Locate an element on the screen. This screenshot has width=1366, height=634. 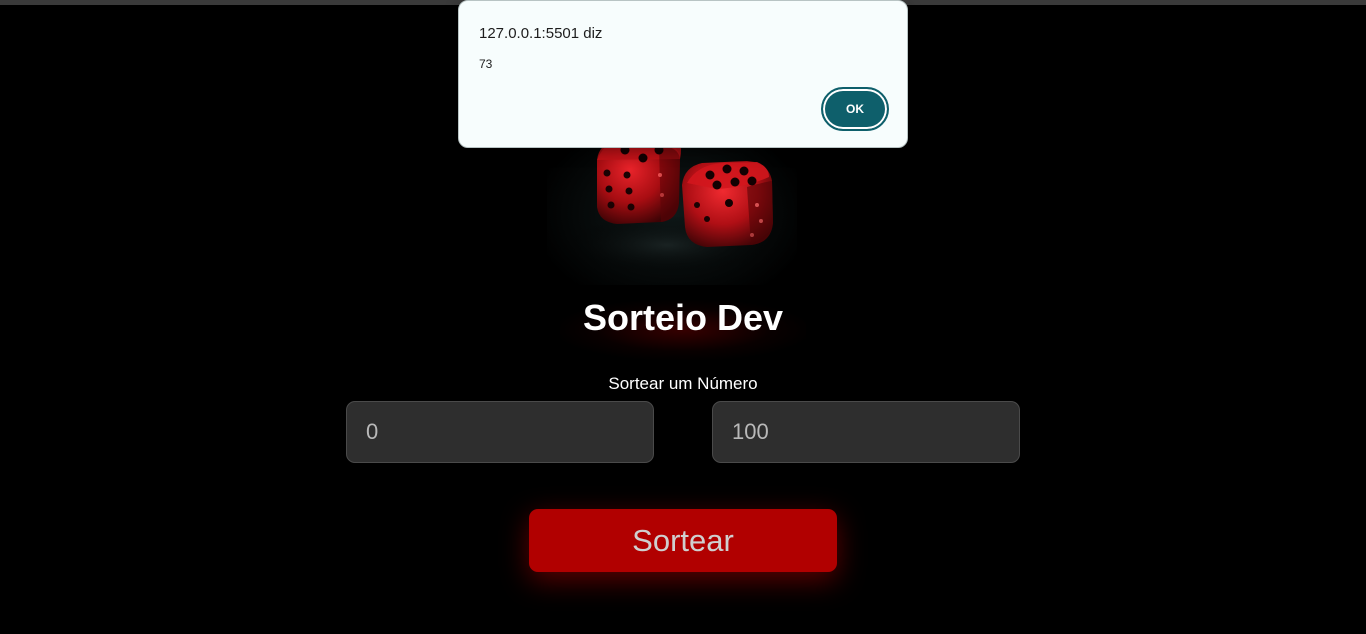
alert-message: 73 is located at coordinates (486, 64).